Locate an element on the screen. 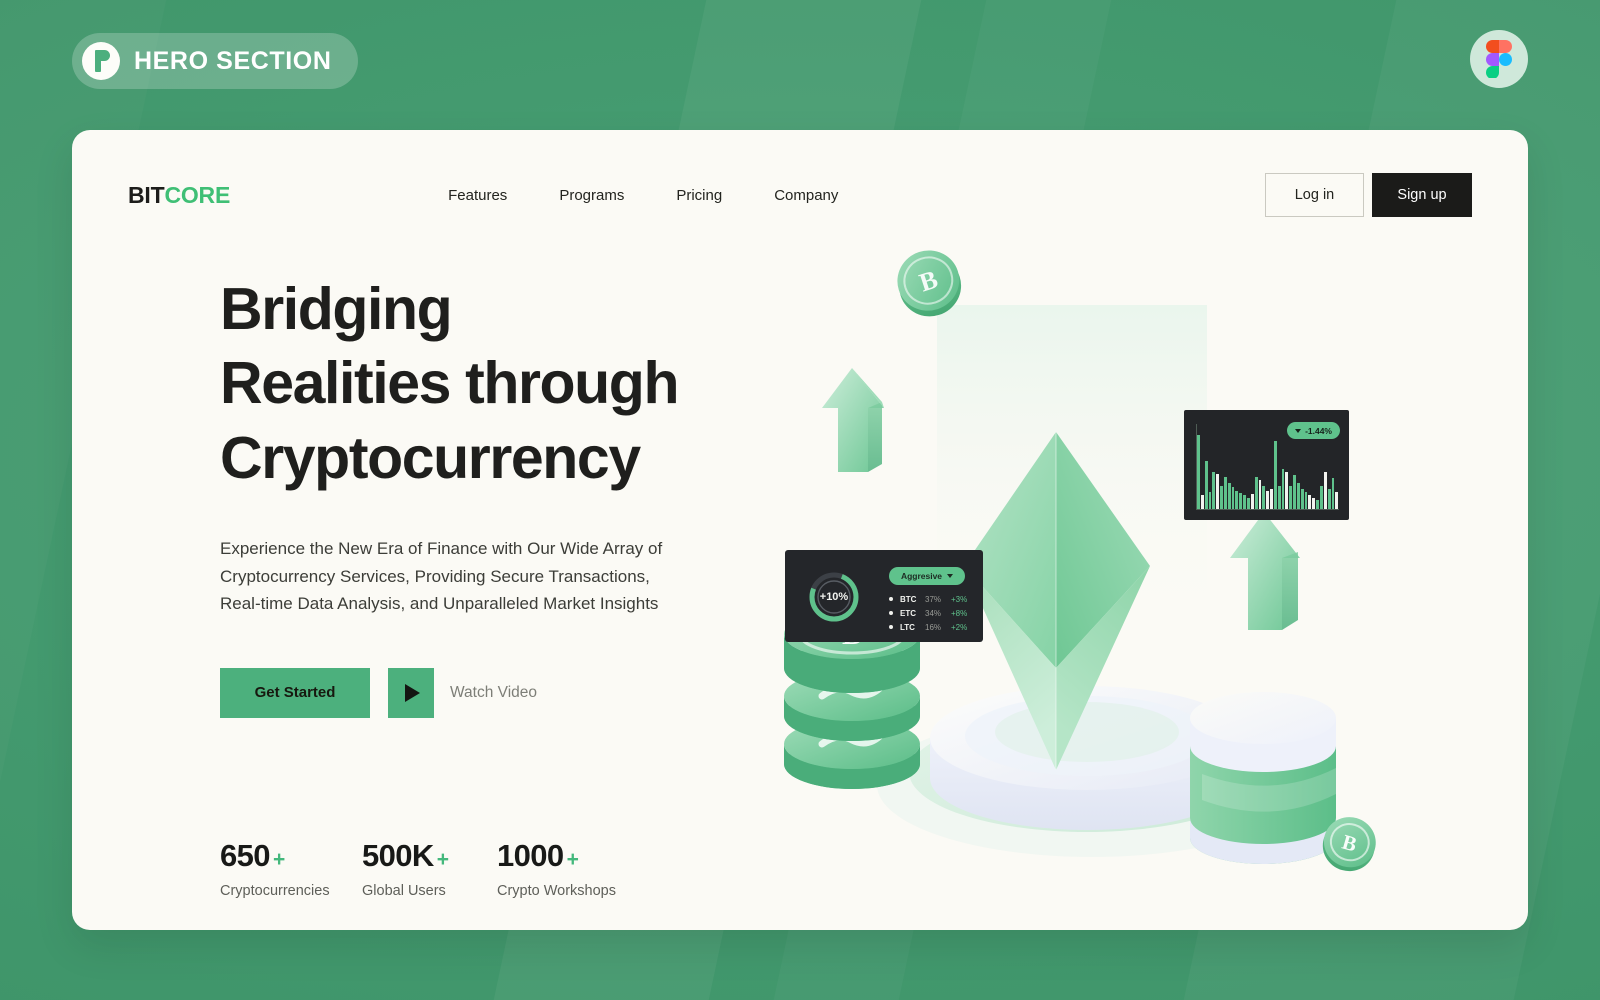 This screenshot has width=1600, height=1000. chevron-down-icon is located at coordinates (950, 576).